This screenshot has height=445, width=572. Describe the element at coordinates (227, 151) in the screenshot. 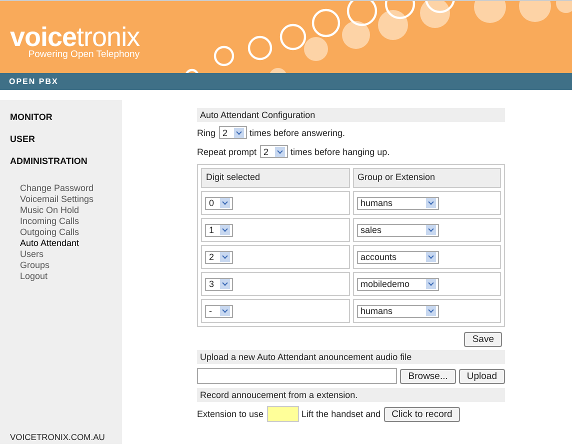

I see `repeat-label: Repeat prompt` at that location.